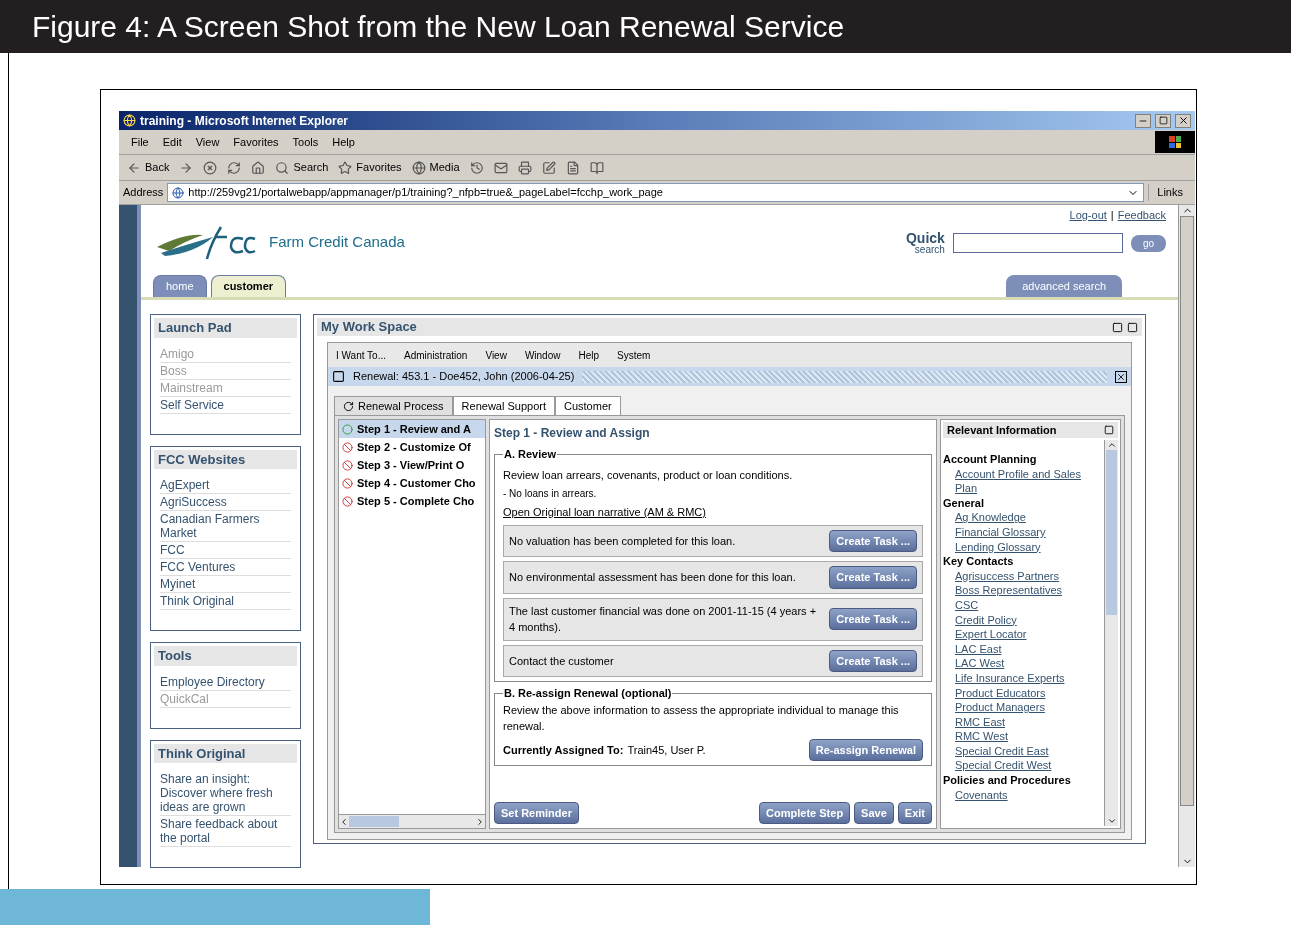 The image size is (1291, 925). What do you see at coordinates (503, 405) in the screenshot?
I see `process-tab: Renewal Support` at bounding box center [503, 405].